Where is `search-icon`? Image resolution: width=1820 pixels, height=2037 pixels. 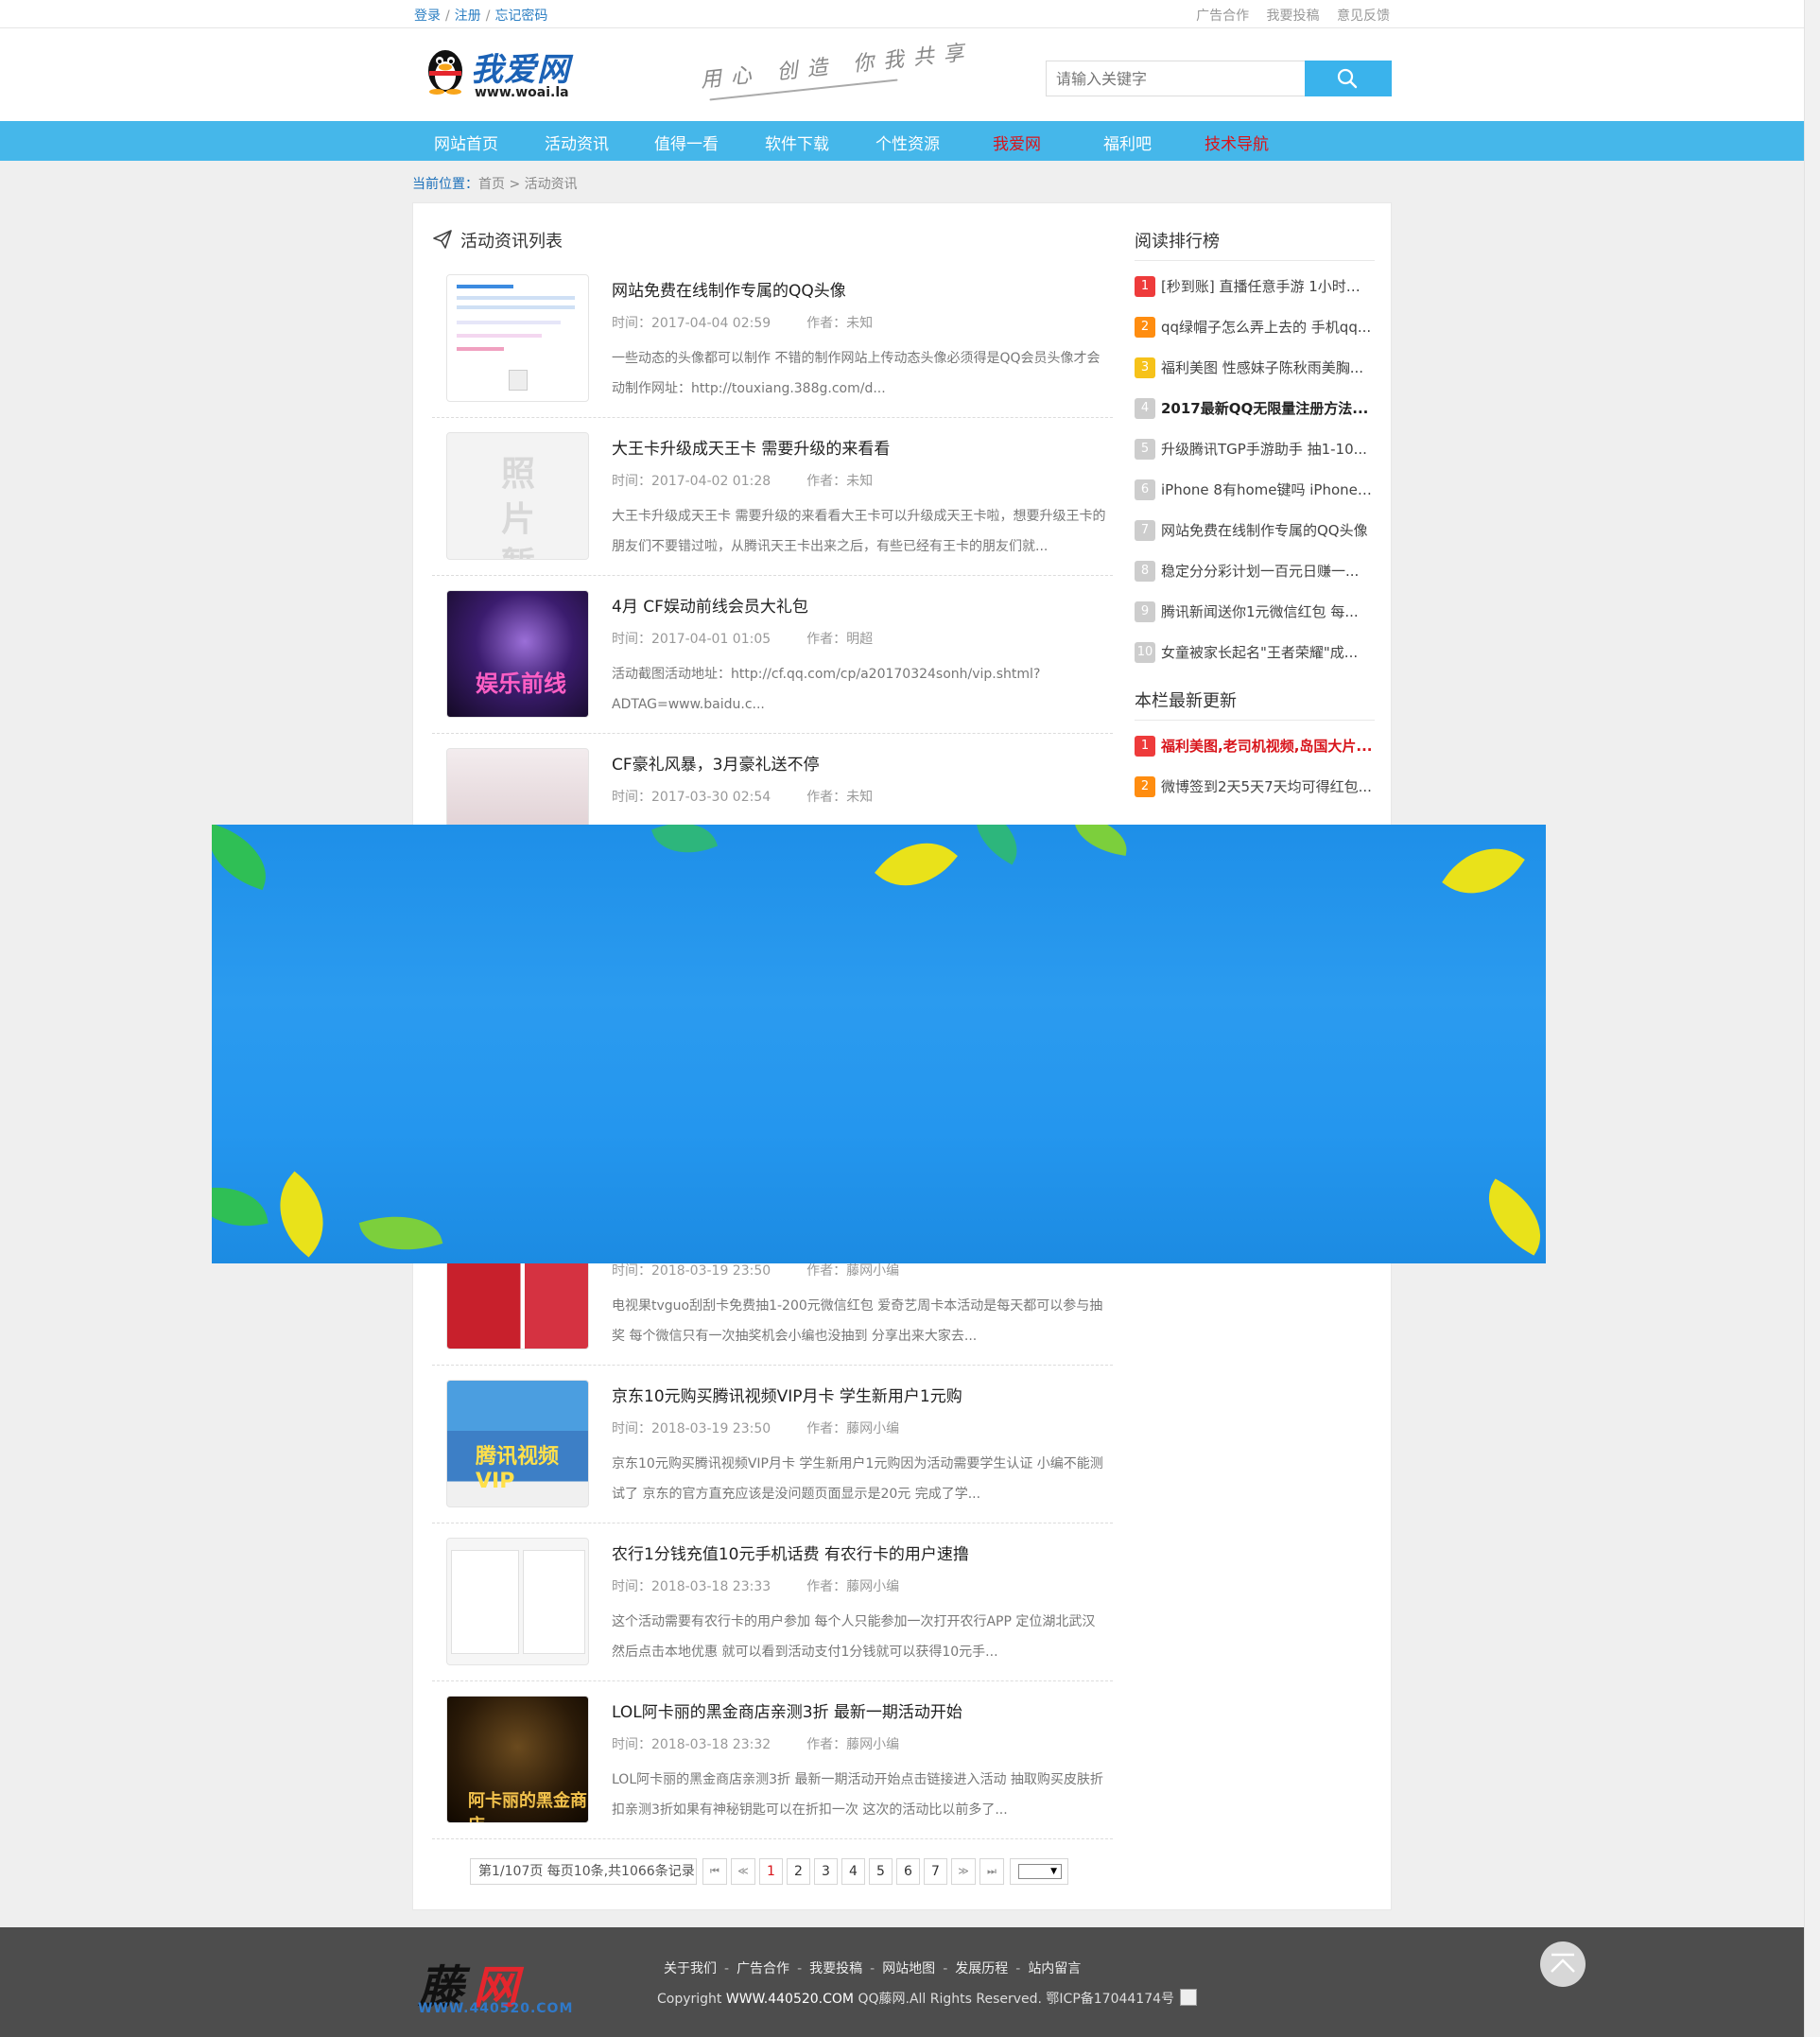 search-icon is located at coordinates (1347, 79).